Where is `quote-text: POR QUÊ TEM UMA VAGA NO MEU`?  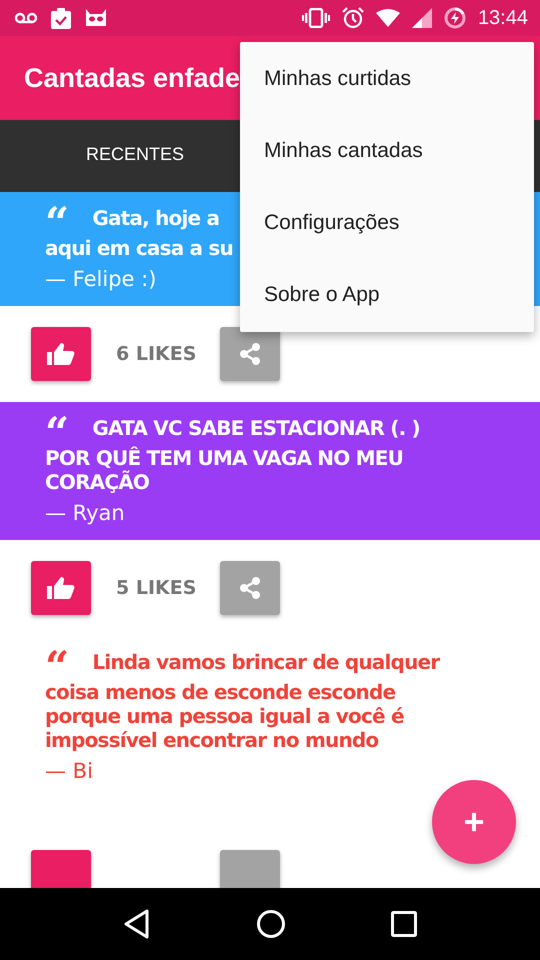 quote-text: POR QUÊ TEM UMA VAGA NO MEU is located at coordinates (224, 458).